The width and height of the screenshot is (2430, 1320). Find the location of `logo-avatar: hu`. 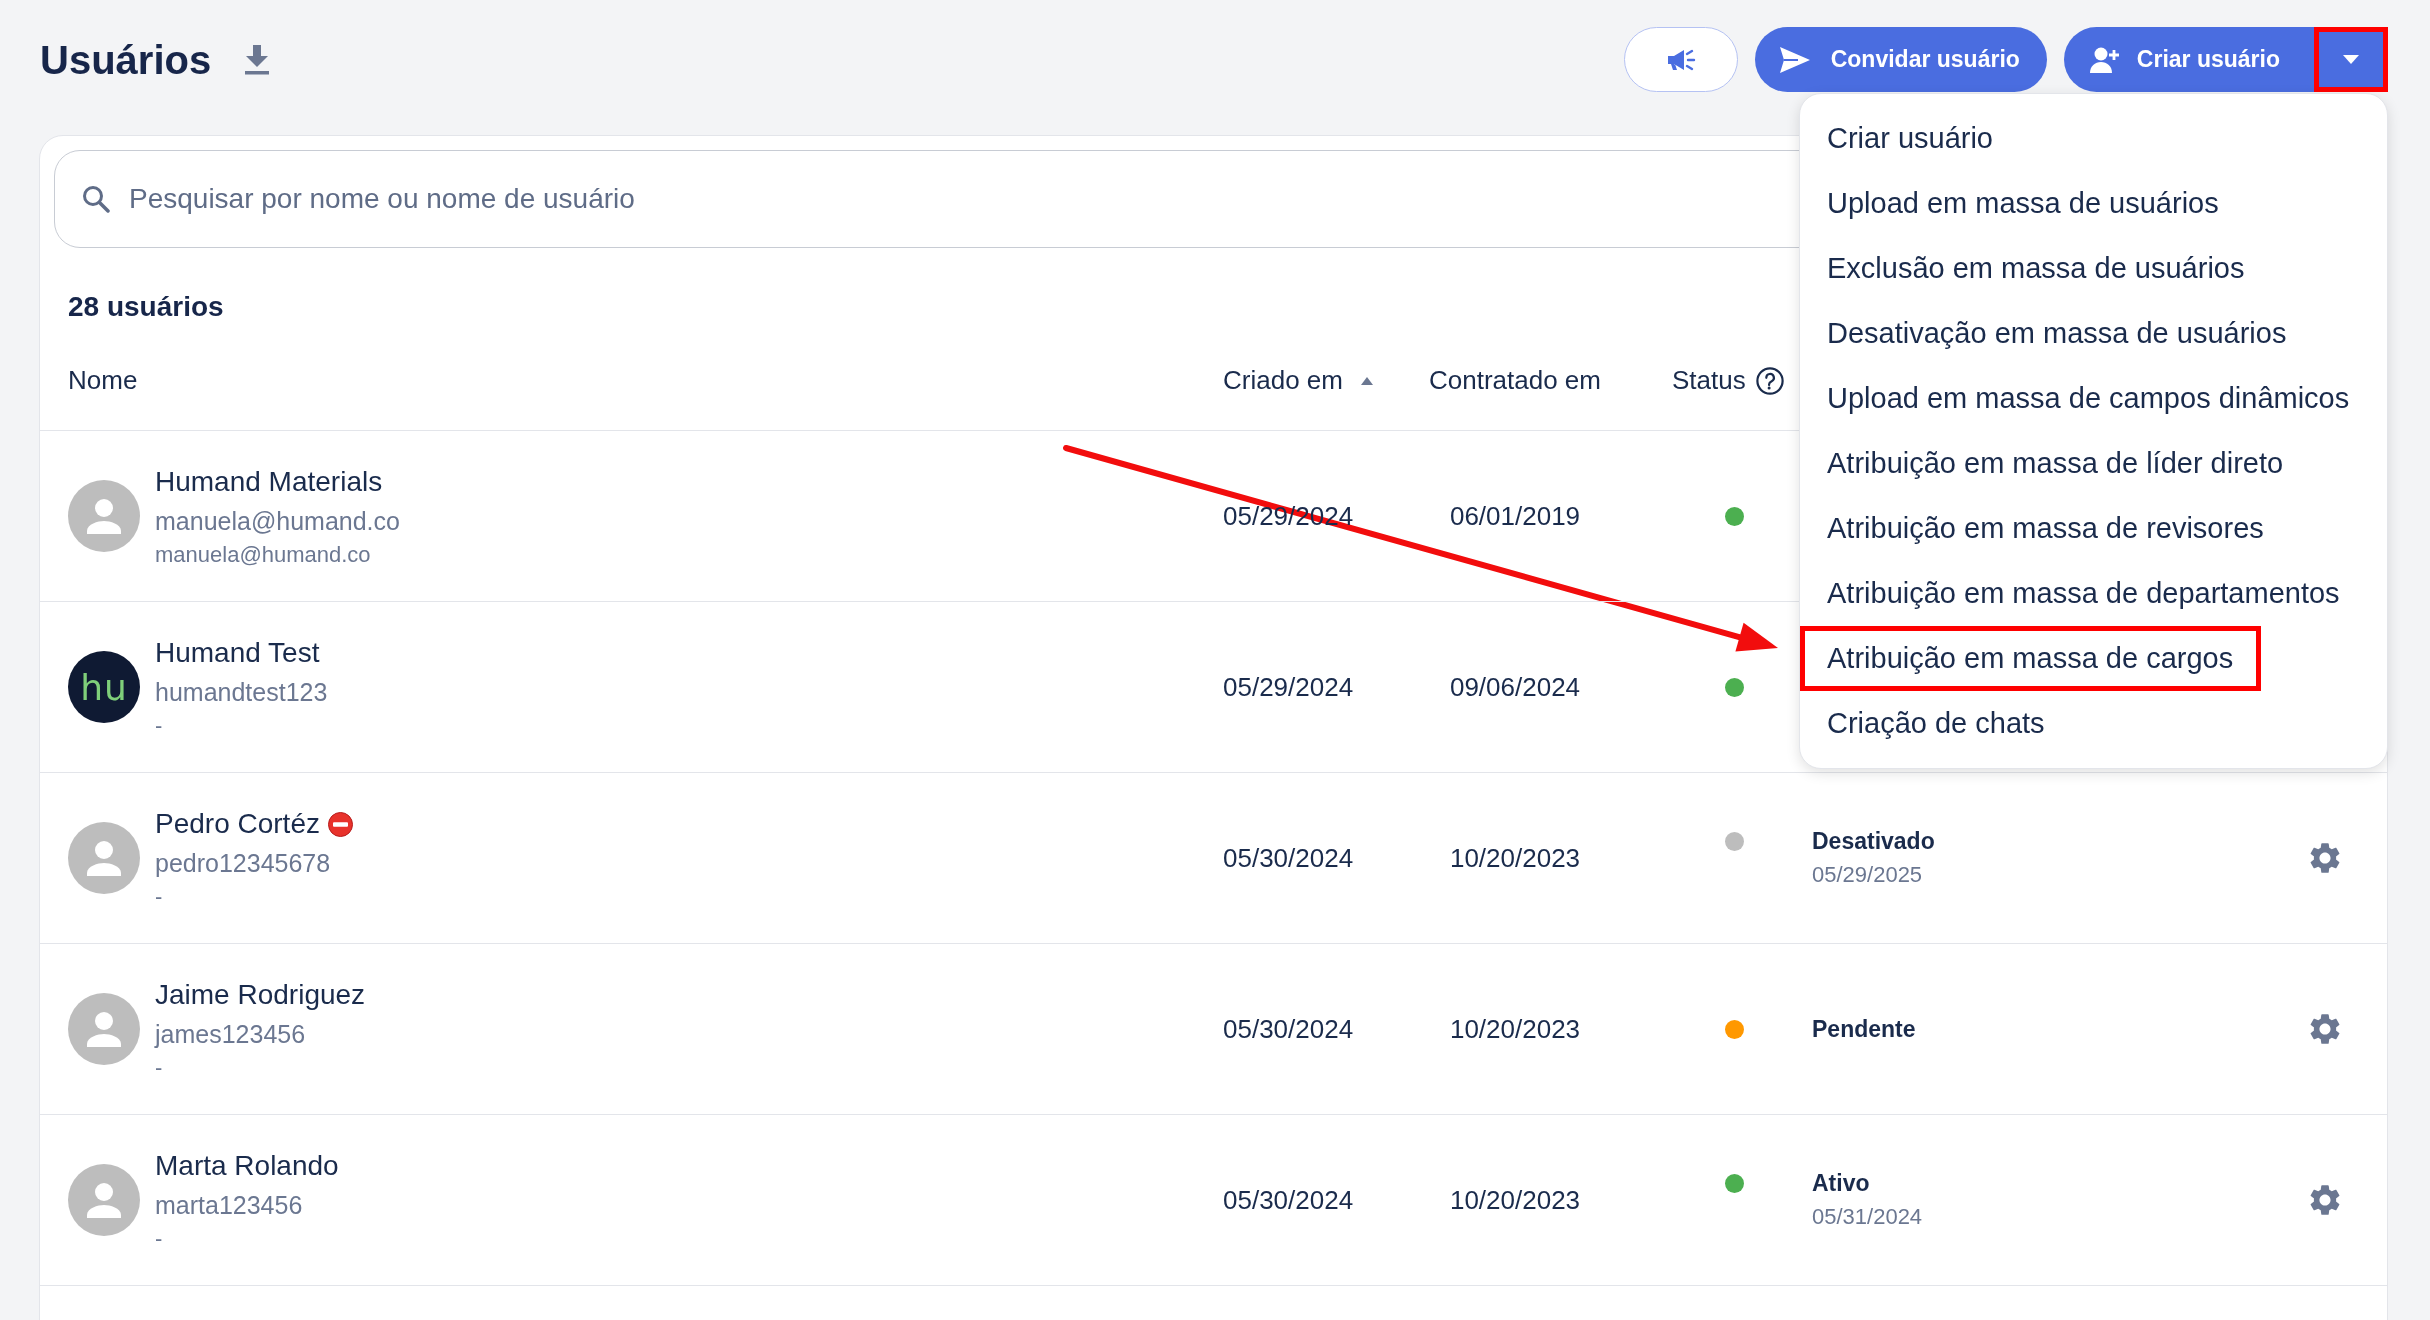

logo-avatar: hu is located at coordinates (104, 687).